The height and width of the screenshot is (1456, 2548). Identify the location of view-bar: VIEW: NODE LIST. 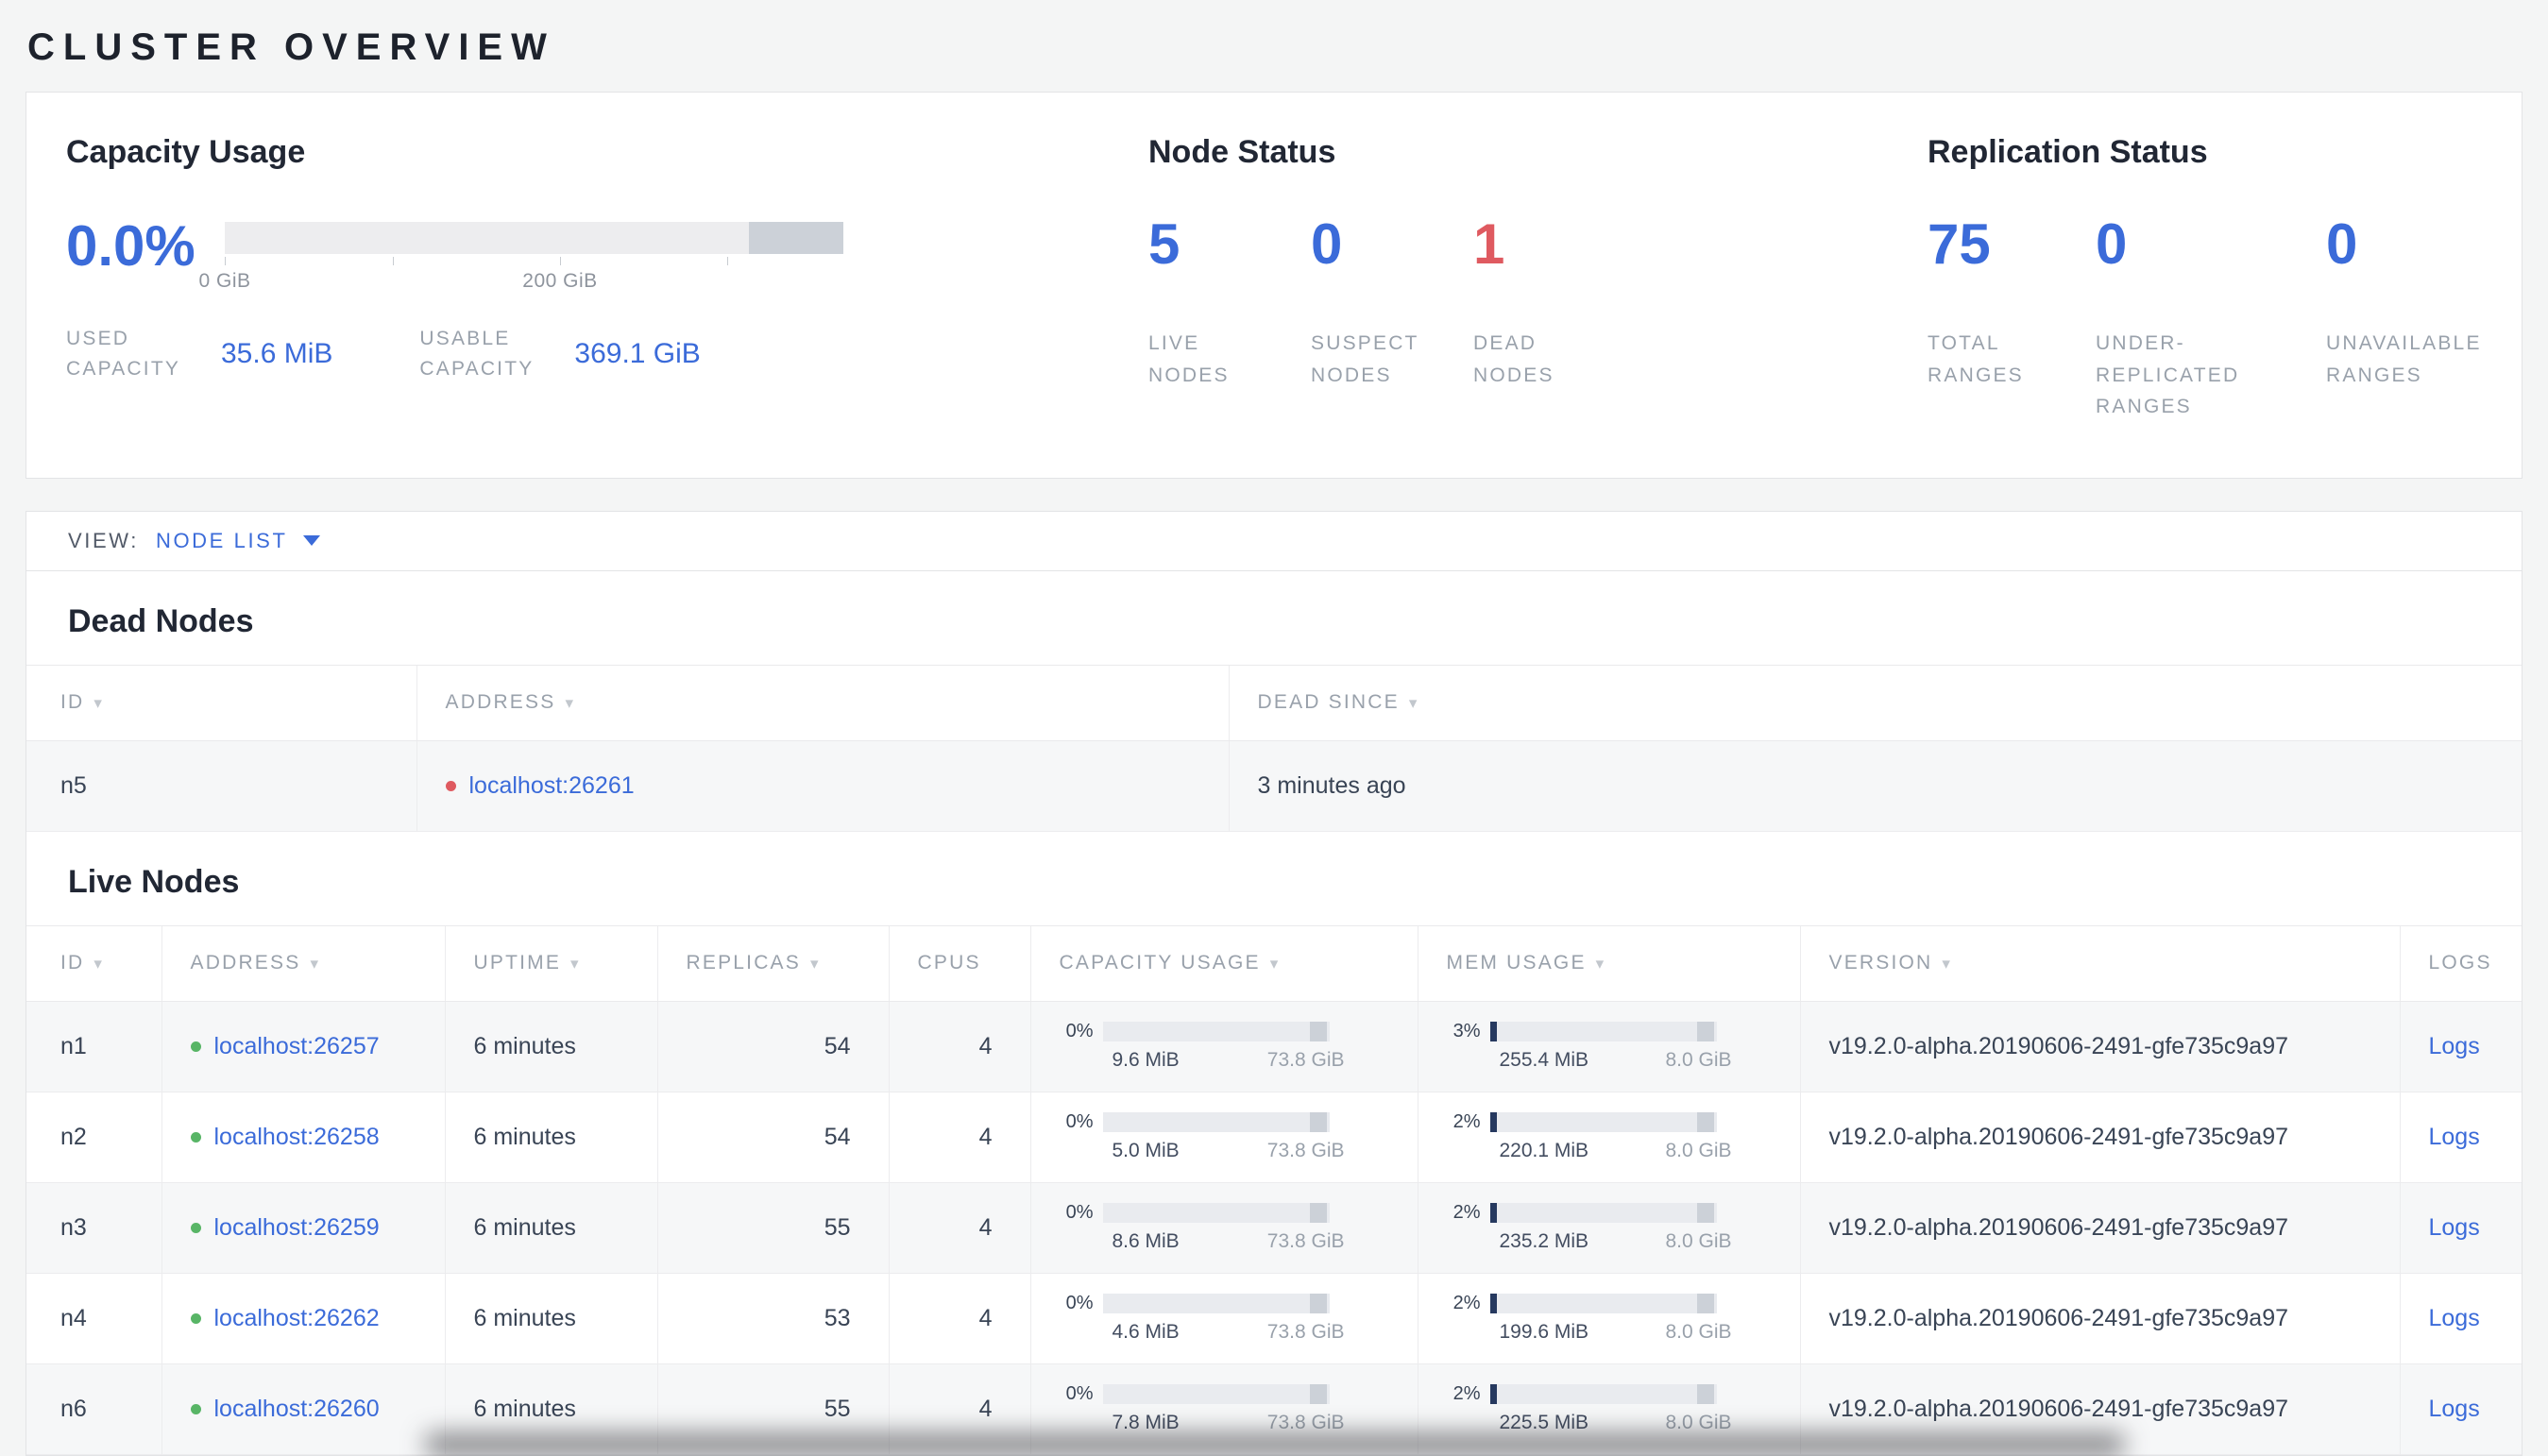
(1274, 540).